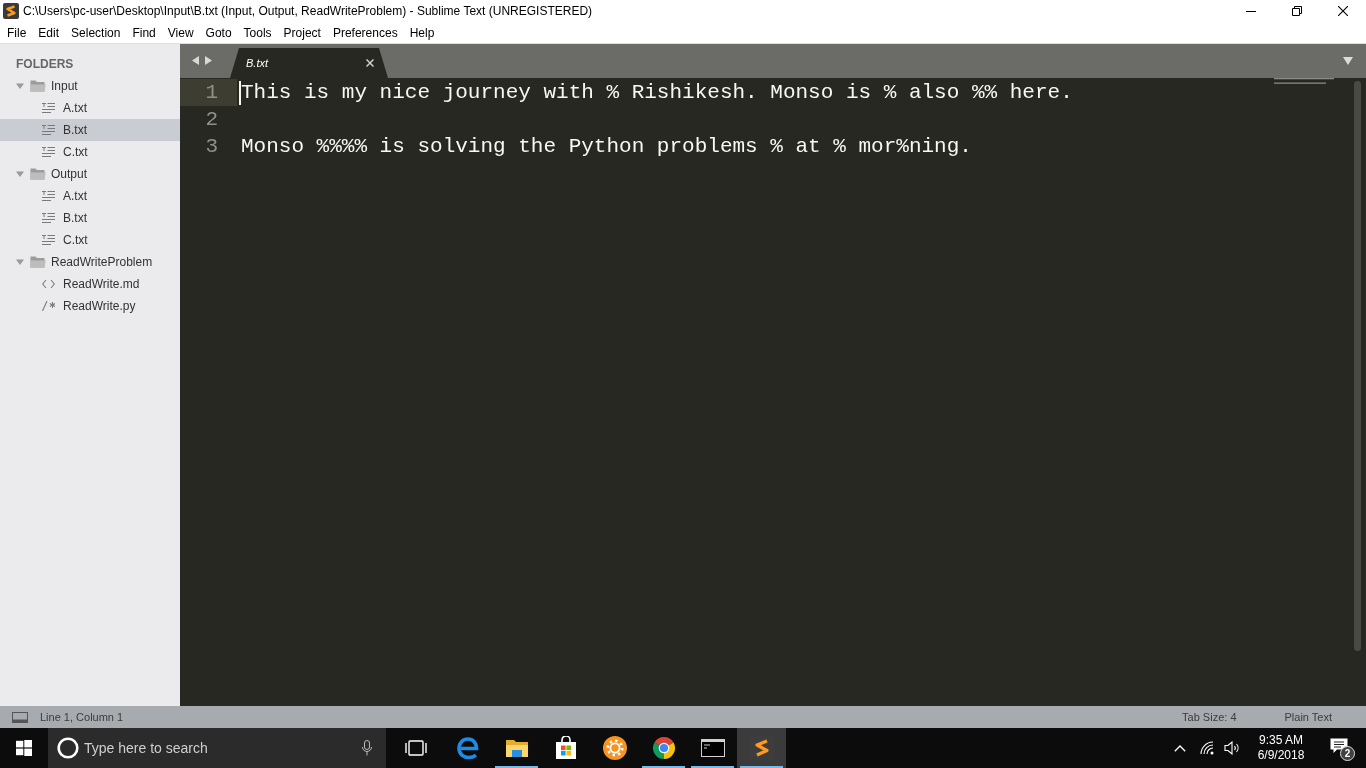 Image resolution: width=1366 pixels, height=768 pixels. What do you see at coordinates (1281, 755) in the screenshot?
I see `clock-date: 6/9/2018` at bounding box center [1281, 755].